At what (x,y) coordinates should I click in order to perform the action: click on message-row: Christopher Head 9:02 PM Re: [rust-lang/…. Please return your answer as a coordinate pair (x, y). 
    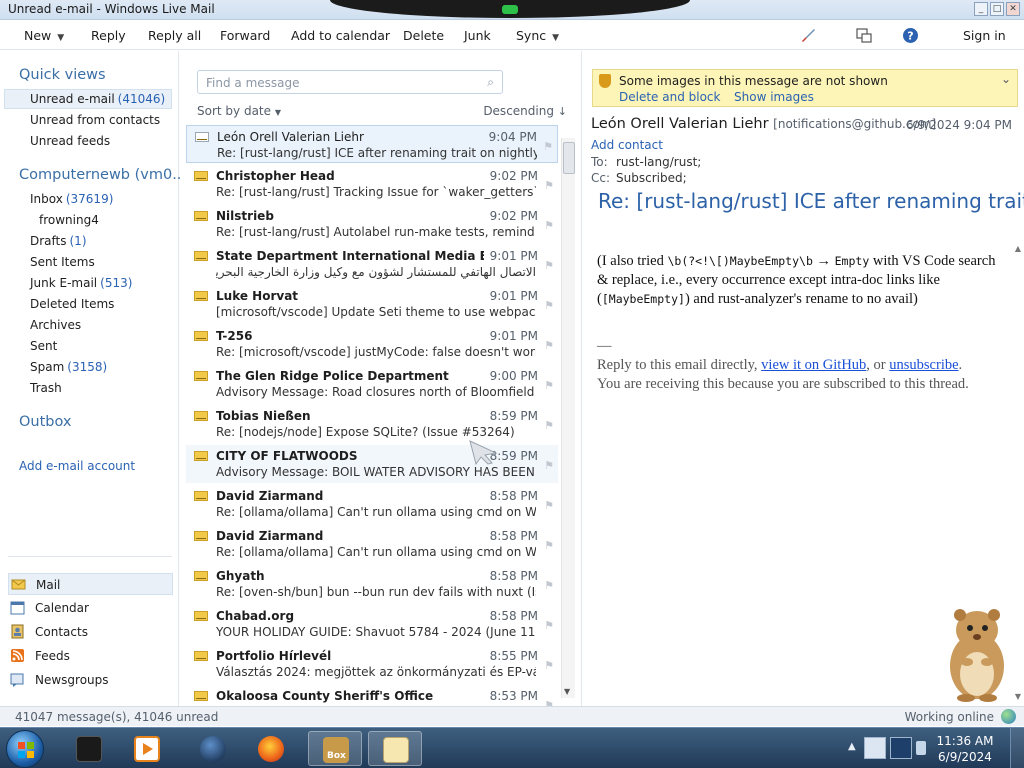
    Looking at the image, I should click on (372, 184).